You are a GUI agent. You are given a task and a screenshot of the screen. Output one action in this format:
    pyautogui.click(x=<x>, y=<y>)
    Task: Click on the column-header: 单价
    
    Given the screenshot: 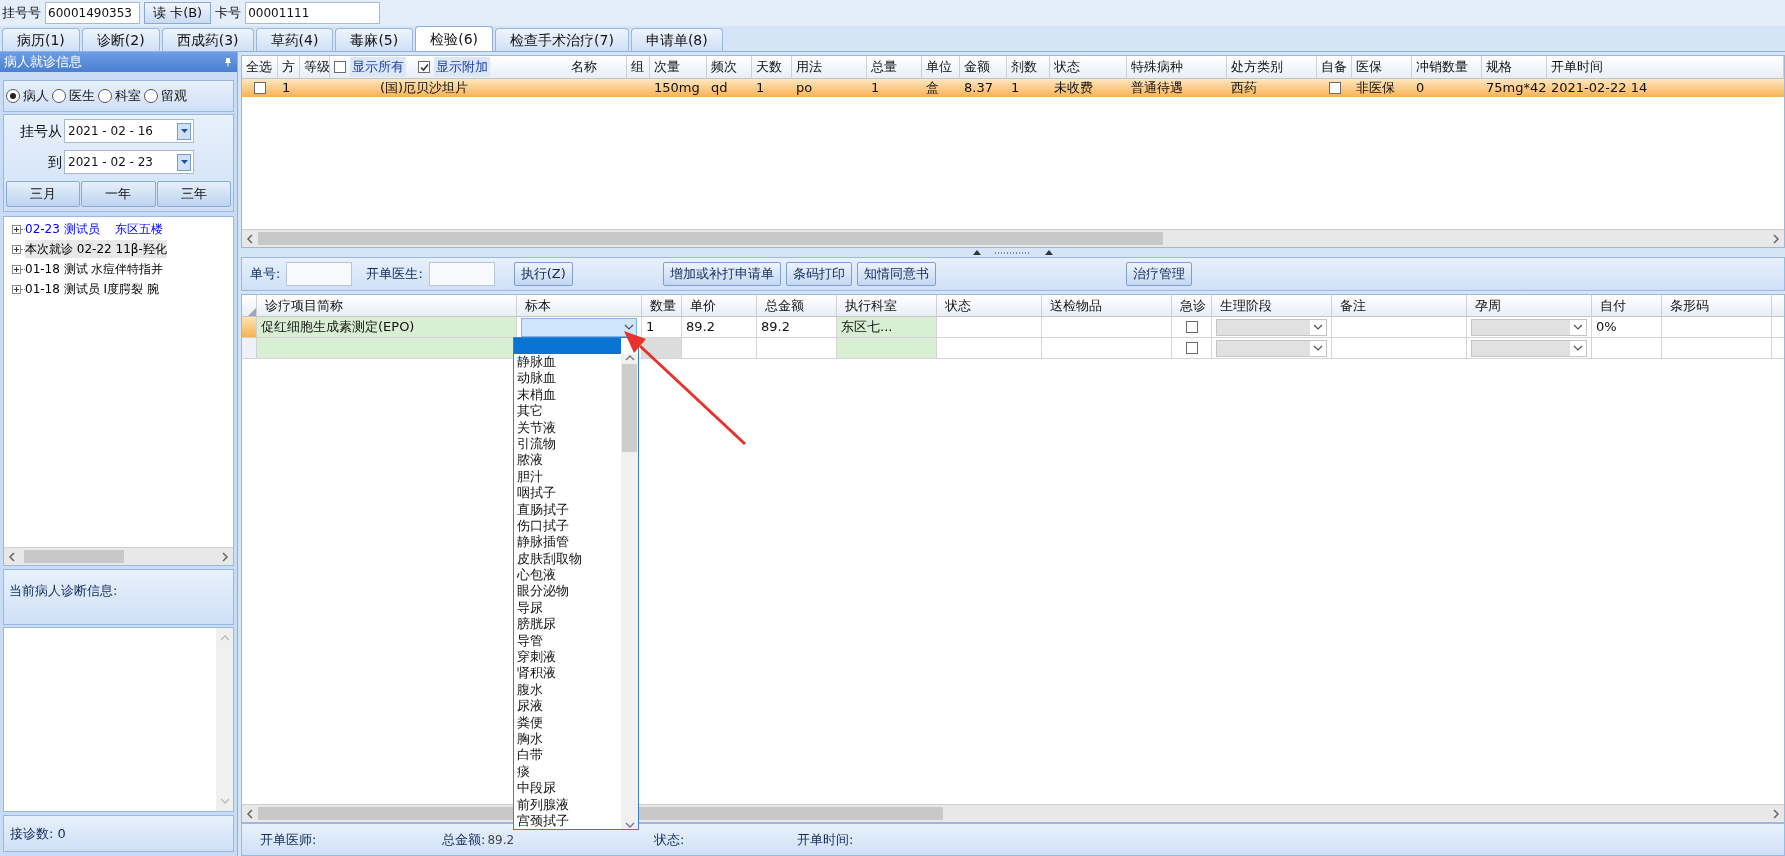 What is the action you would take?
    pyautogui.click(x=703, y=305)
    